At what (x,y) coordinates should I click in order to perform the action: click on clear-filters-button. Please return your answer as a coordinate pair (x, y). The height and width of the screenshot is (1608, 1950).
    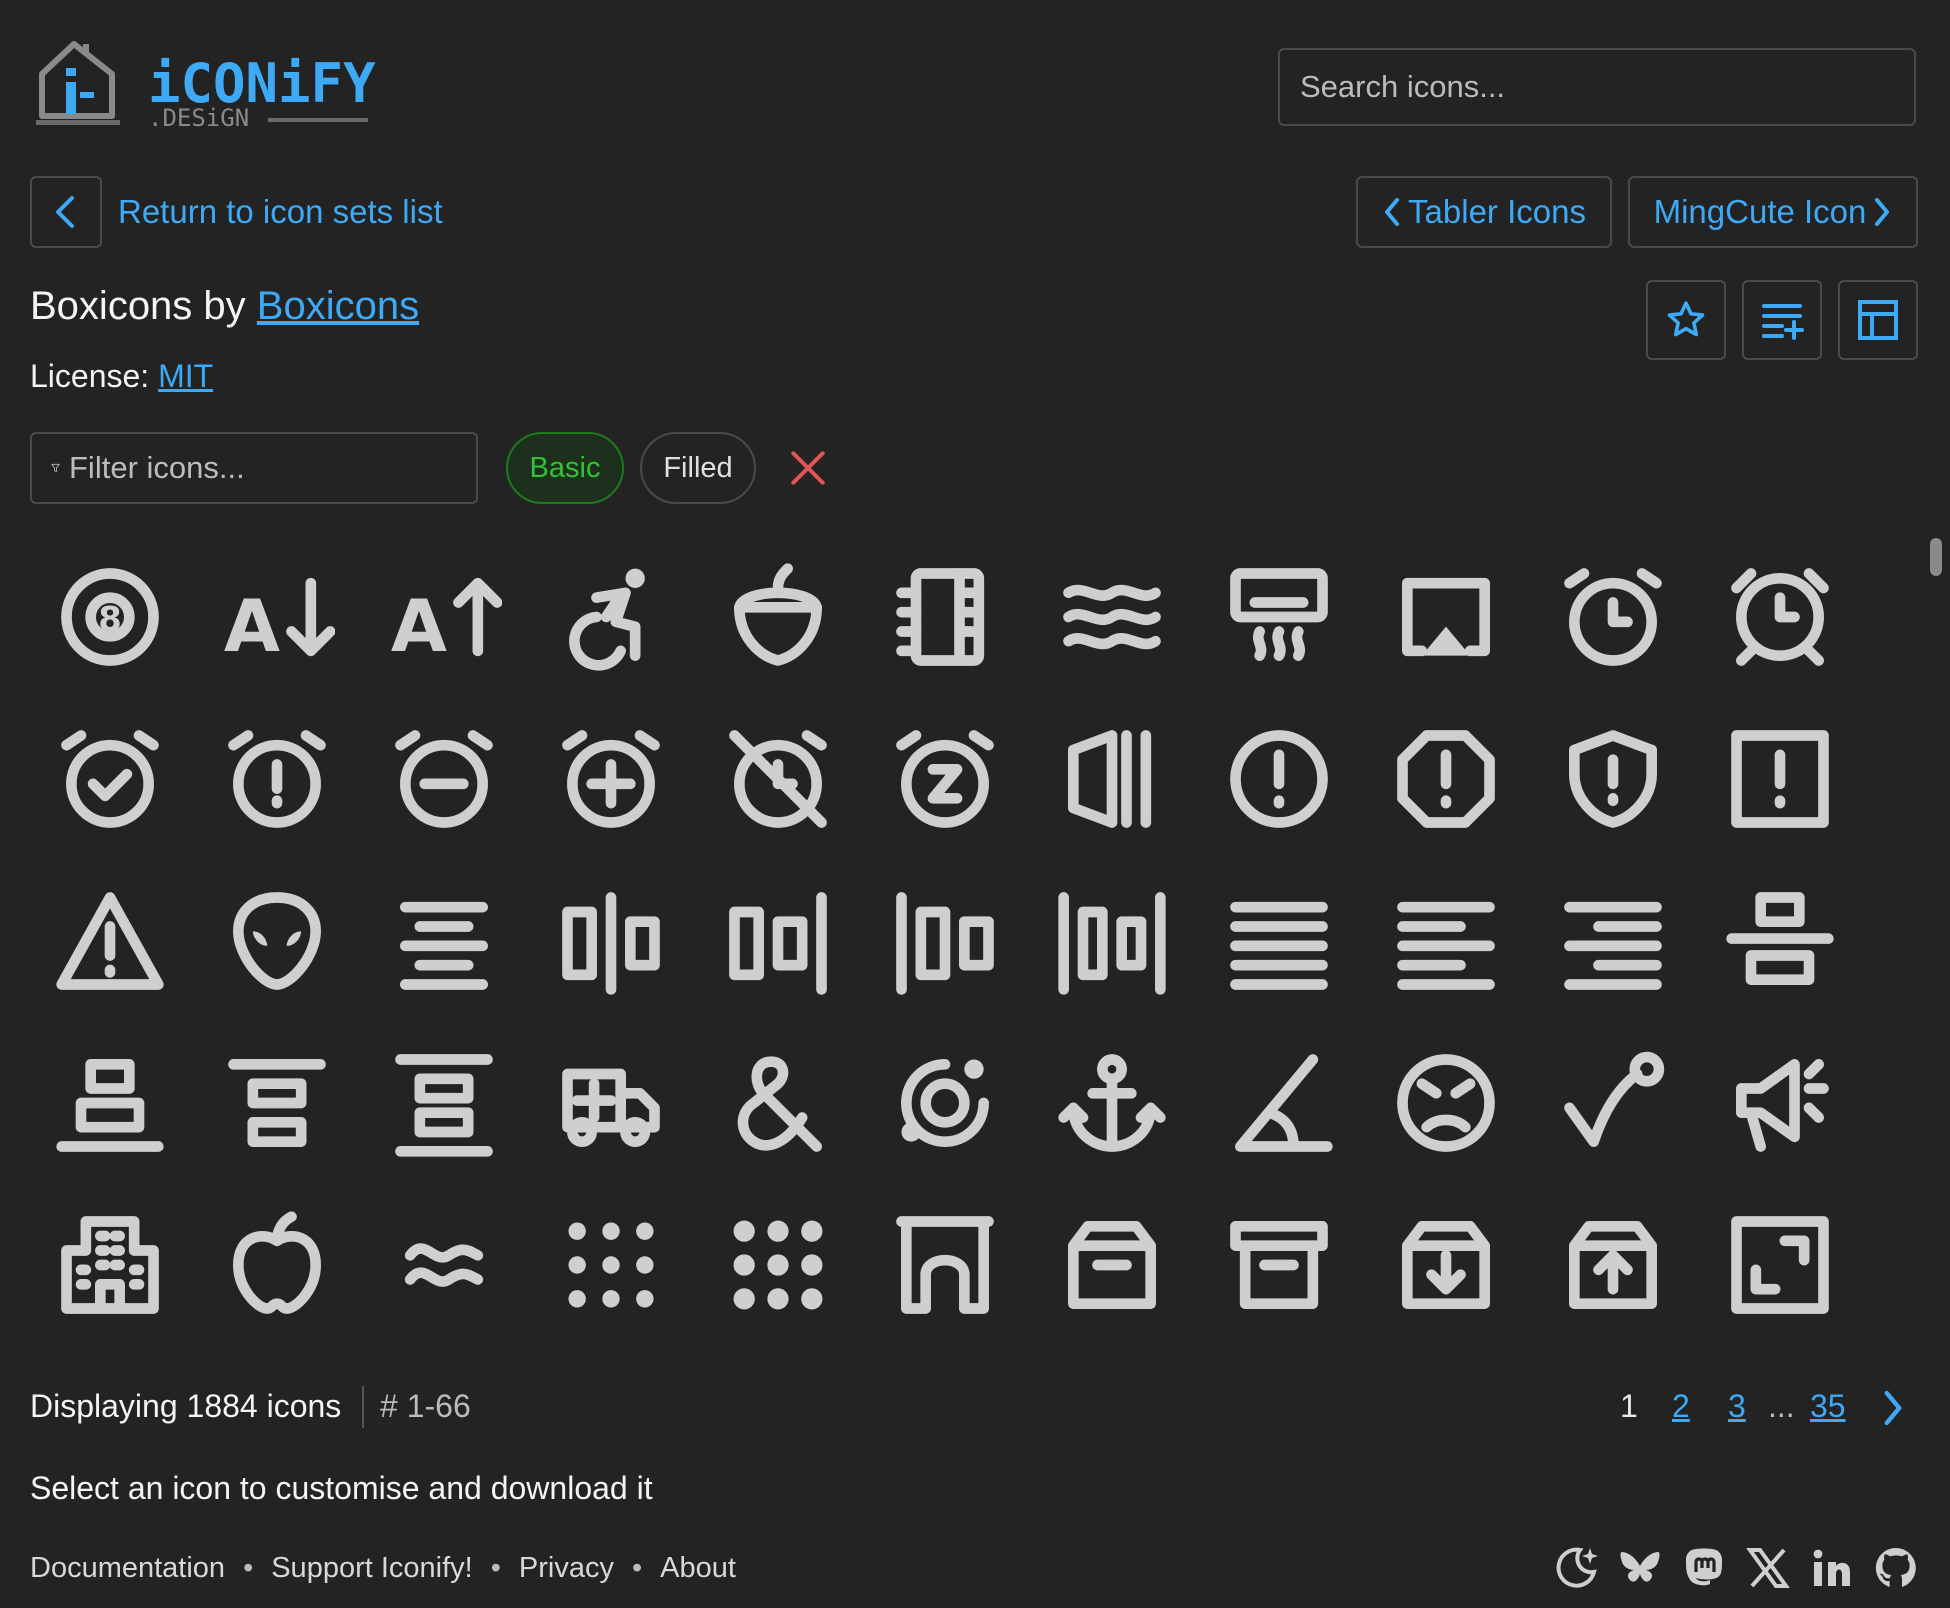
    Looking at the image, I should click on (808, 468).